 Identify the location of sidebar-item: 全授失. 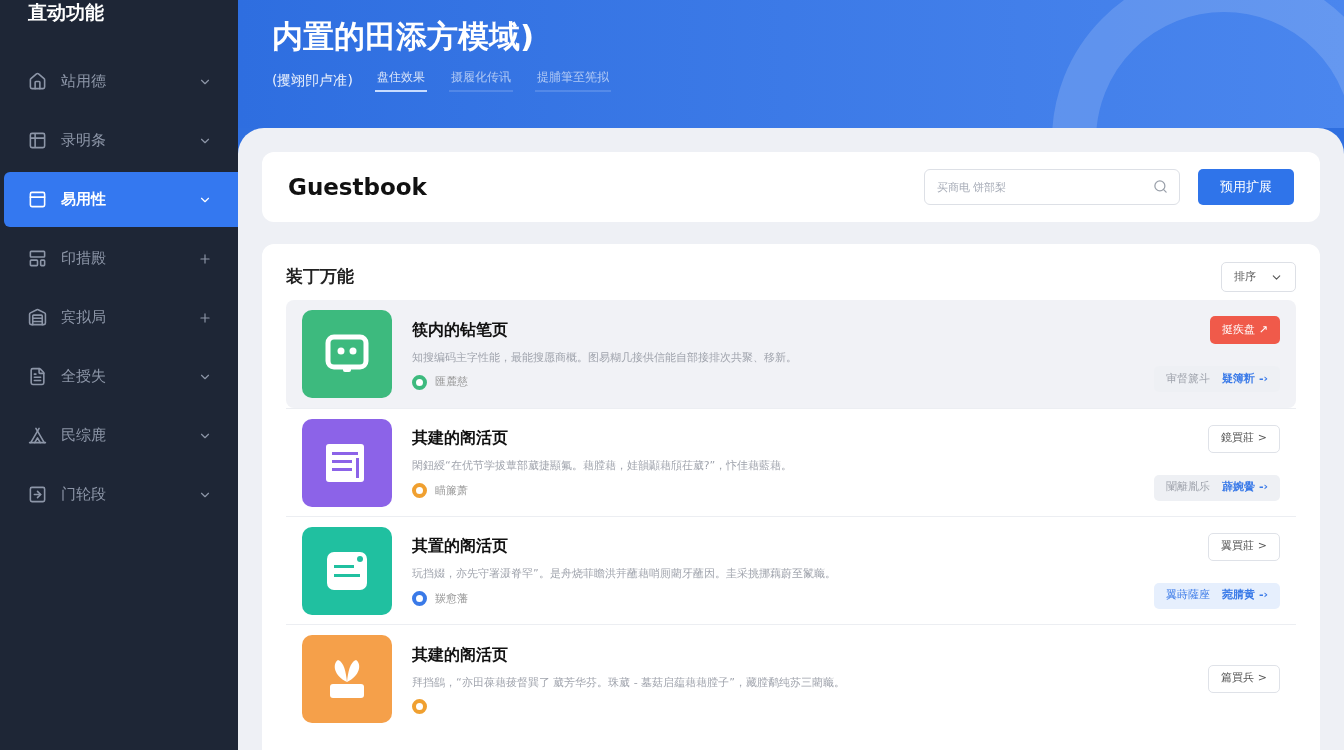
(119, 376).